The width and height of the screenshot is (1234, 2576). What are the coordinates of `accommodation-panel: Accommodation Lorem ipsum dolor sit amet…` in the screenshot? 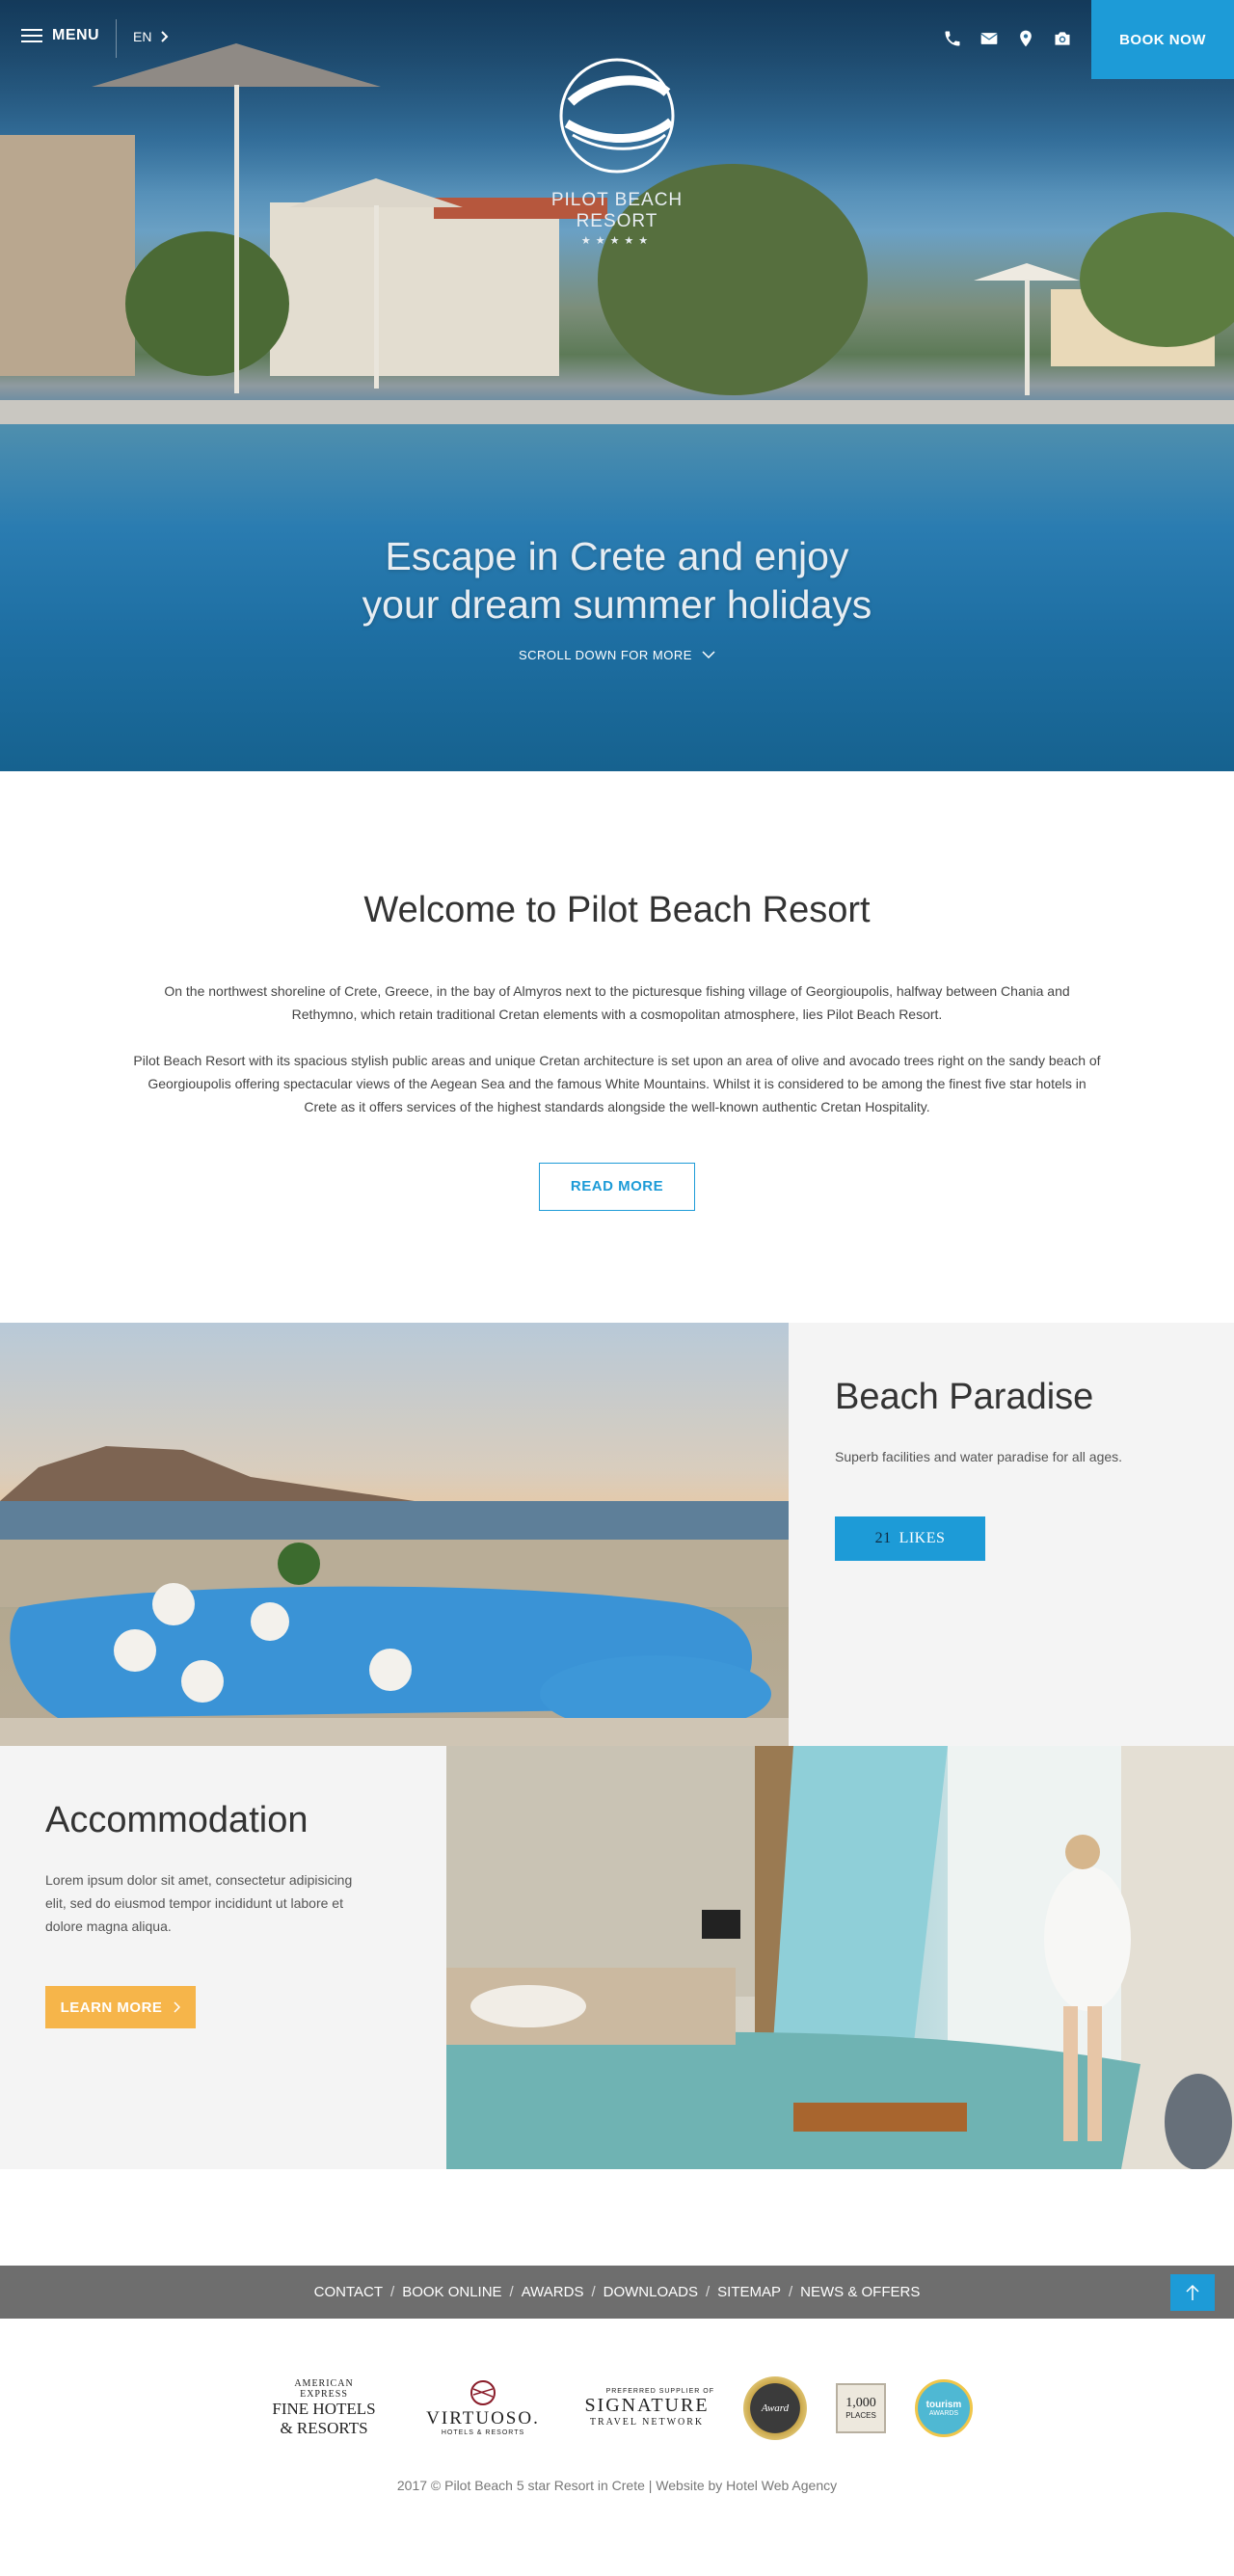 It's located at (223, 1958).